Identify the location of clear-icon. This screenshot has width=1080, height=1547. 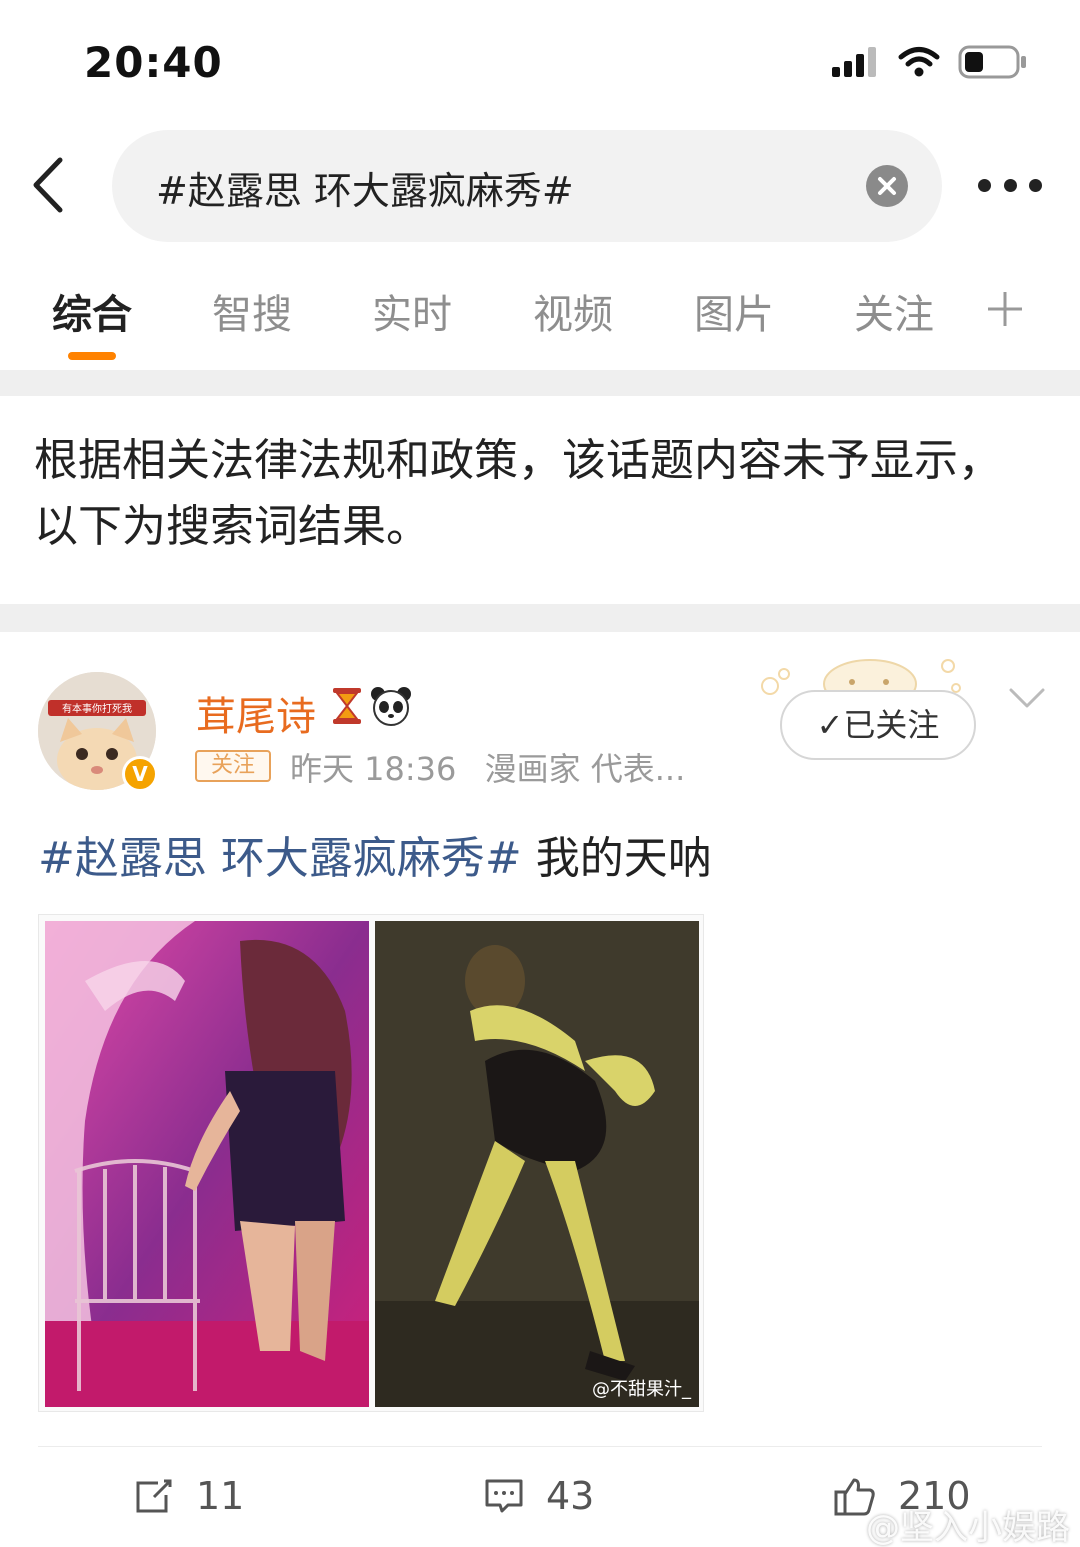
(887, 186).